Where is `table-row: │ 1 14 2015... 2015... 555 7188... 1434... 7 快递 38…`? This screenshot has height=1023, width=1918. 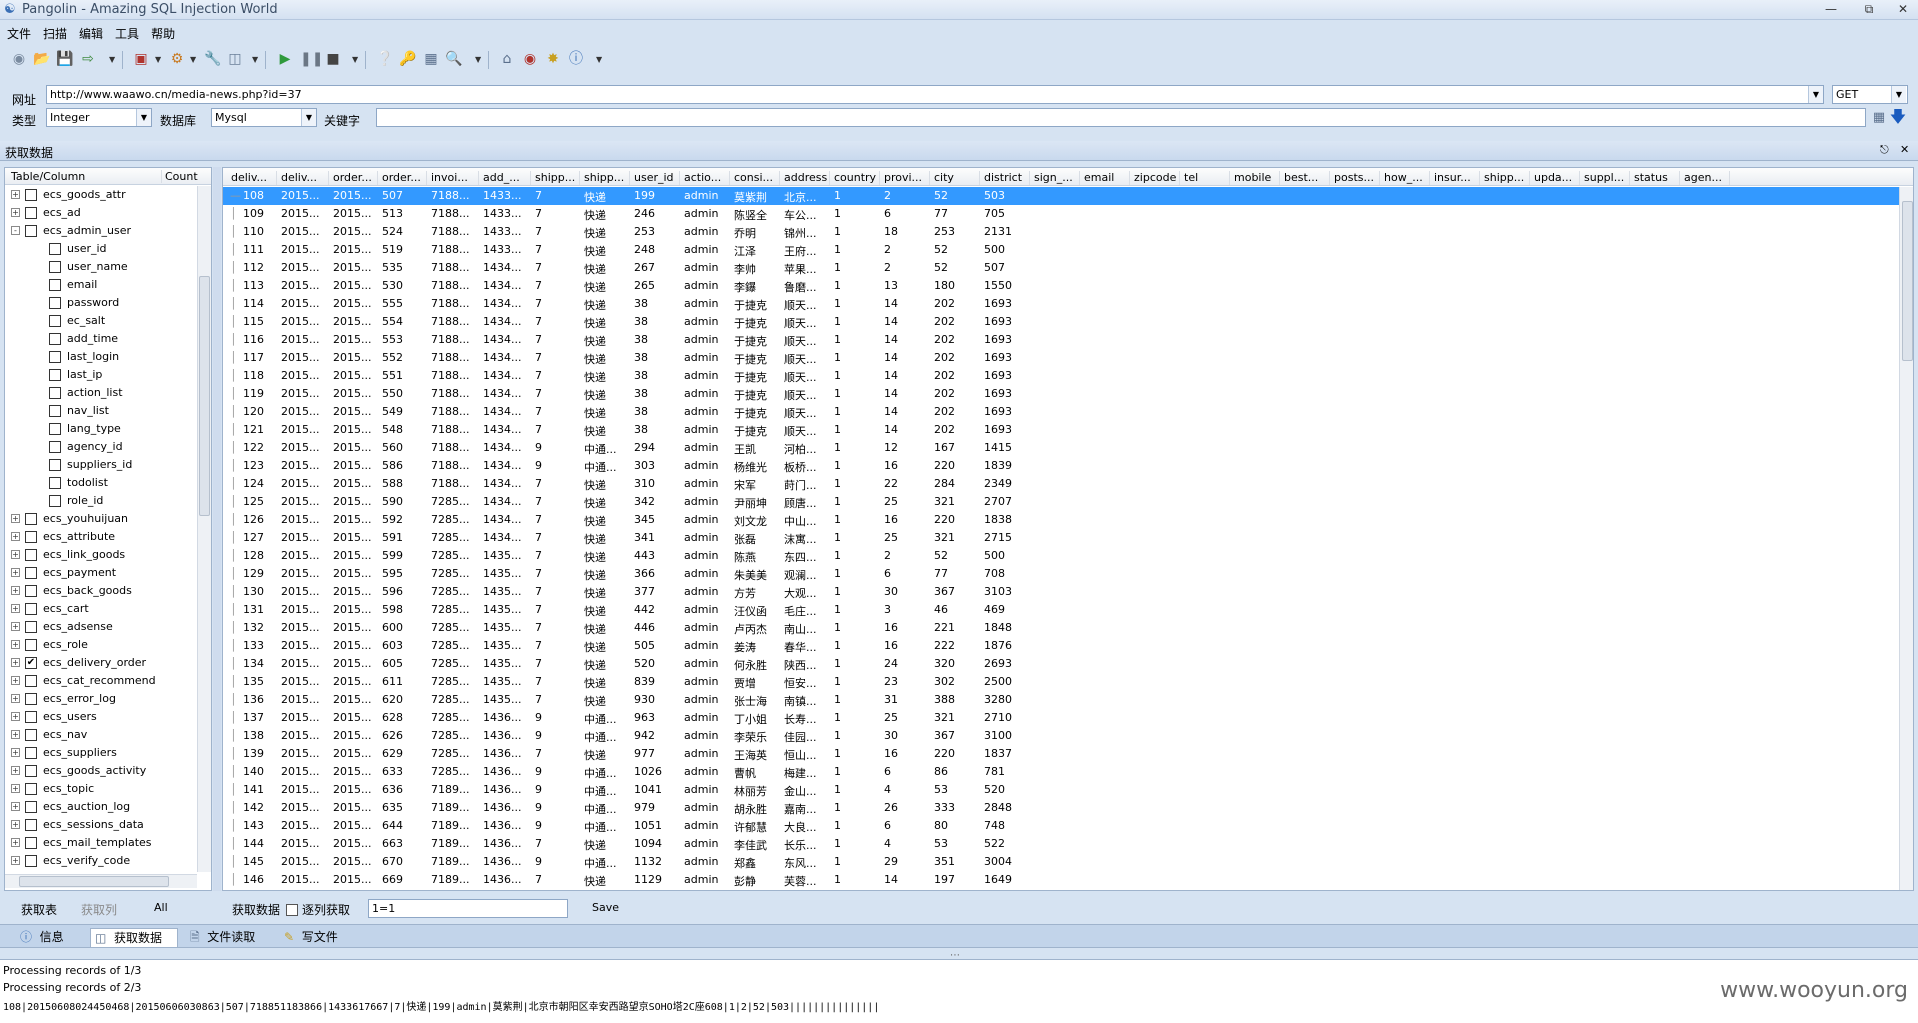
table-row: │ 1 14 2015... 2015... 555 7188... 1434... 7 快递 38… is located at coordinates (1061, 304).